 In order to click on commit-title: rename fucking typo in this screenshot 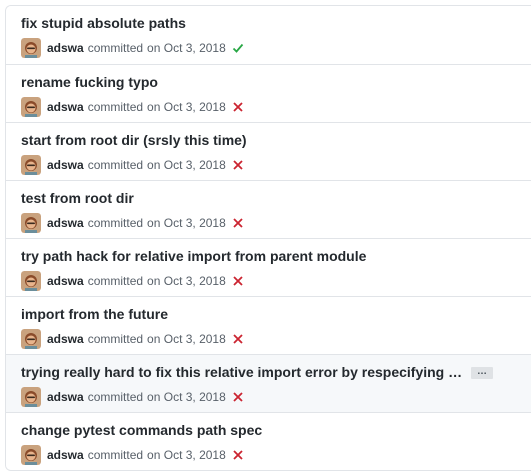, I will do `click(89, 82)`.